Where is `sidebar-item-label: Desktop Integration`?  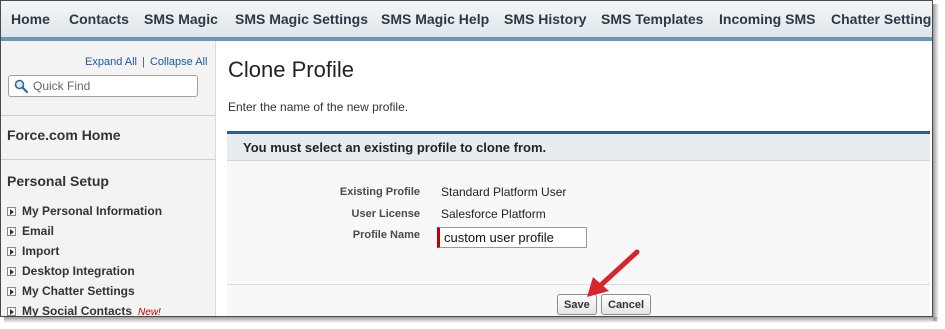
sidebar-item-label: Desktop Integration is located at coordinates (78, 271).